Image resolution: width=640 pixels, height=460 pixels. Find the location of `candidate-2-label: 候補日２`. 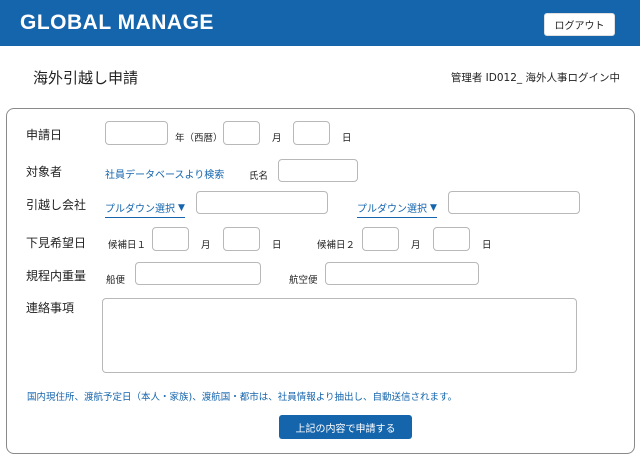

candidate-2-label: 候補日２ is located at coordinates (336, 245).